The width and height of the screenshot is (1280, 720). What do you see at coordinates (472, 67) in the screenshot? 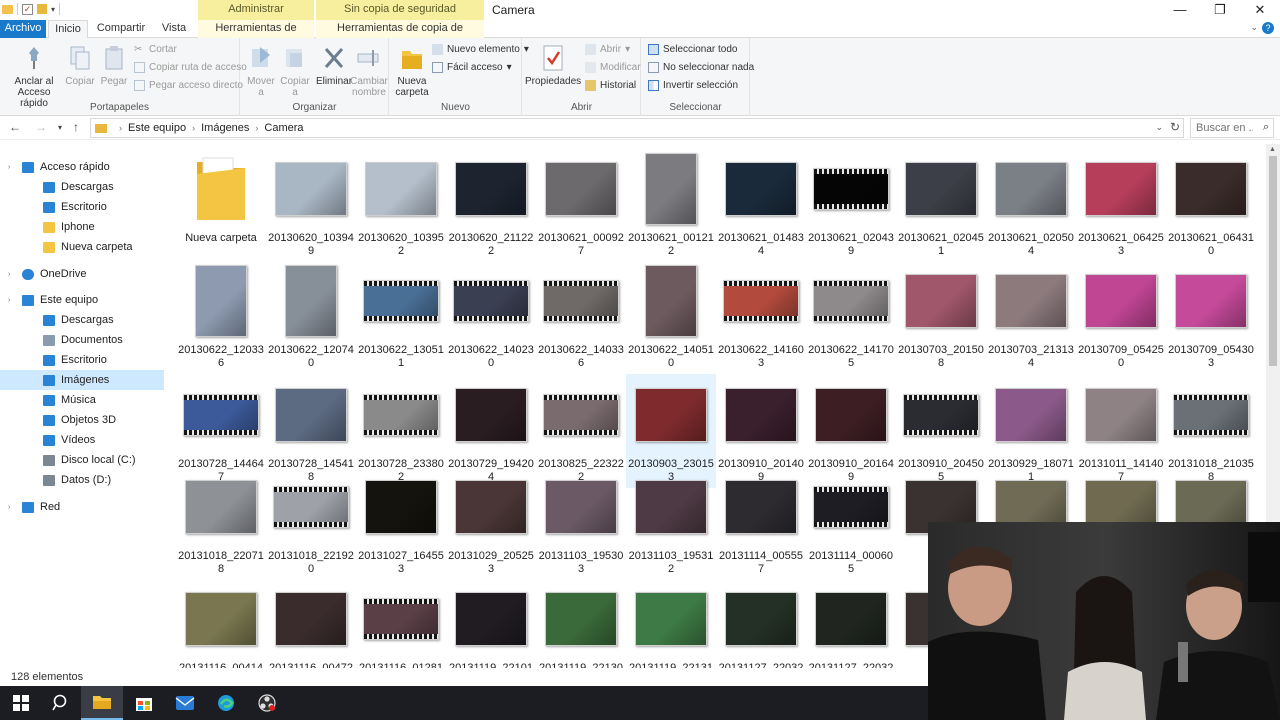
I see `easy-access-button: Fácil acceso ▾` at bounding box center [472, 67].